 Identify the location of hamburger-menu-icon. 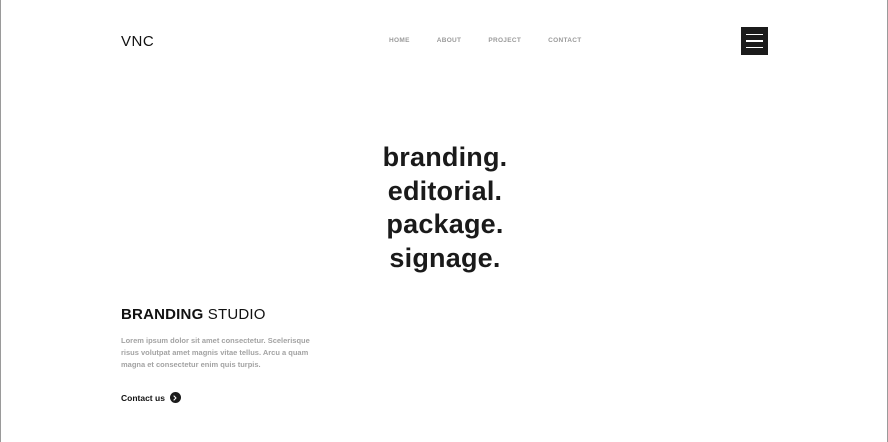
(754, 41).